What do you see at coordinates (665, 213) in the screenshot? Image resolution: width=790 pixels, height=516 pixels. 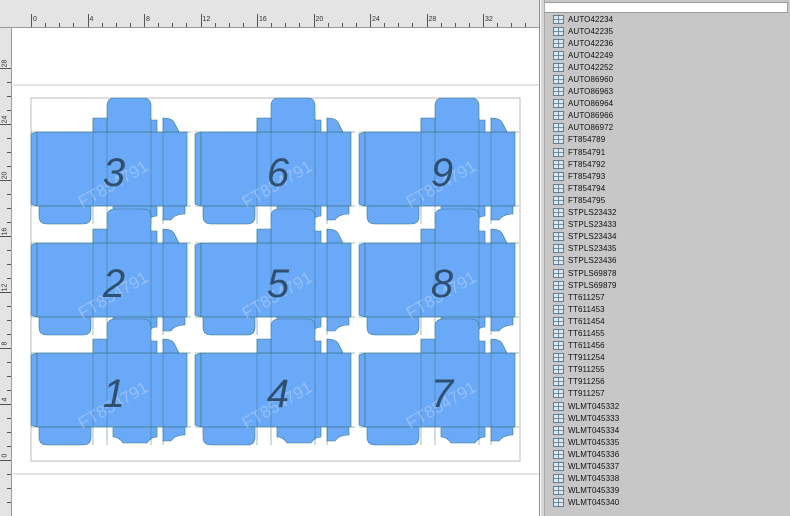 I see `layer-list-item: STPLS23432` at bounding box center [665, 213].